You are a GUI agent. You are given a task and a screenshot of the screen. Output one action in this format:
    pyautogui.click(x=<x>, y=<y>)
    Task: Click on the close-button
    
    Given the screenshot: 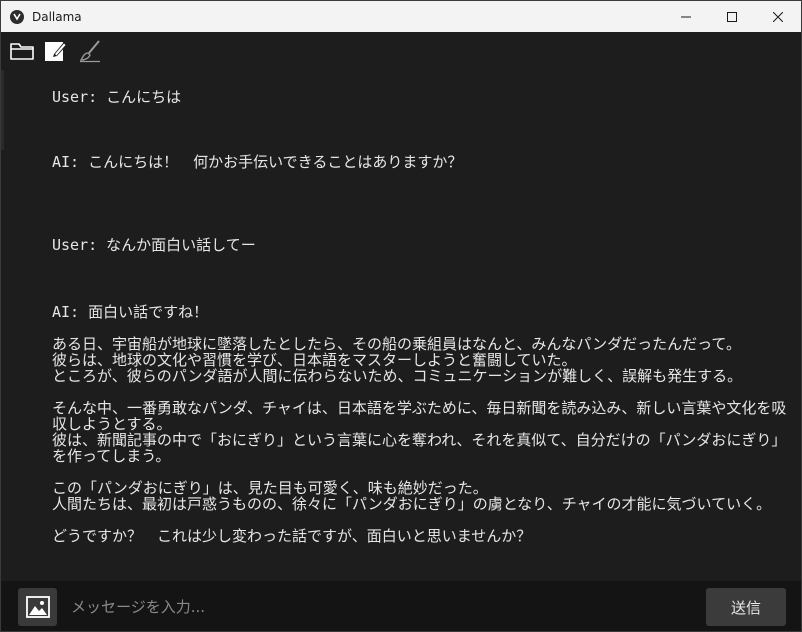 What is the action you would take?
    pyautogui.click(x=778, y=16)
    